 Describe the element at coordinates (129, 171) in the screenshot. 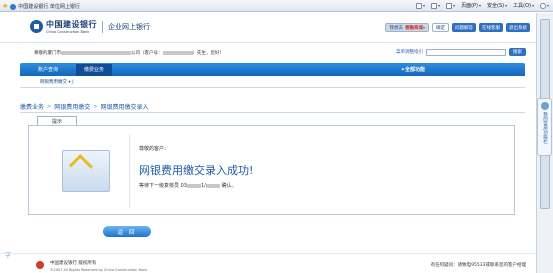

I see `panel-divider` at that location.